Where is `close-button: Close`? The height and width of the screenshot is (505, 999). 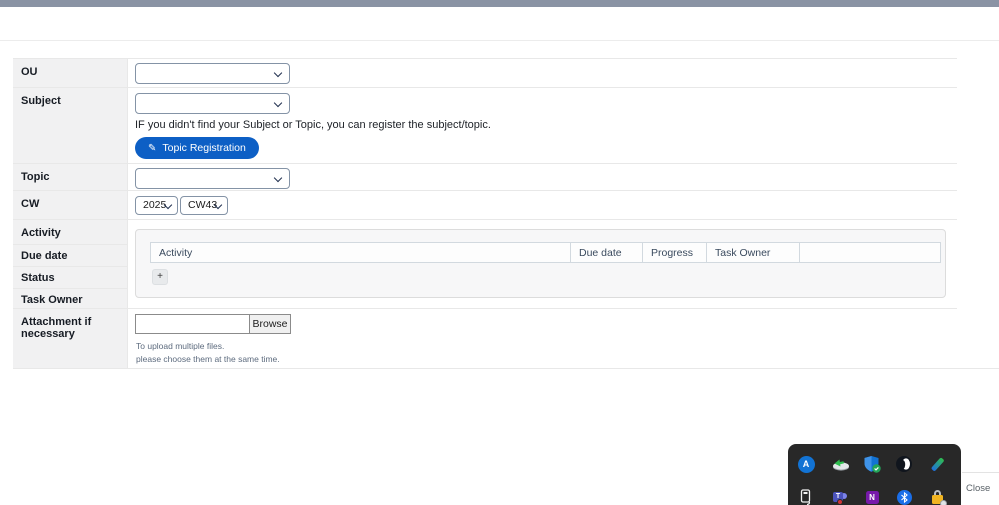 close-button: Close is located at coordinates (978, 488).